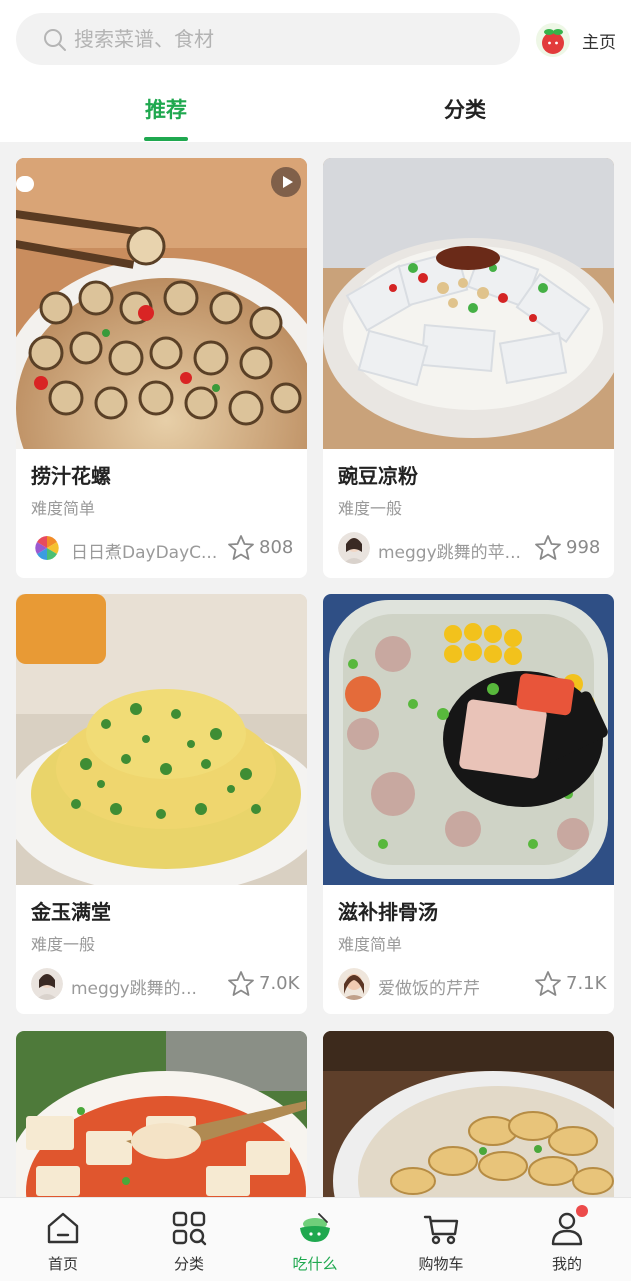 The width and height of the screenshot is (631, 1281). What do you see at coordinates (166, 139) in the screenshot?
I see `active-tab-indicator` at bounding box center [166, 139].